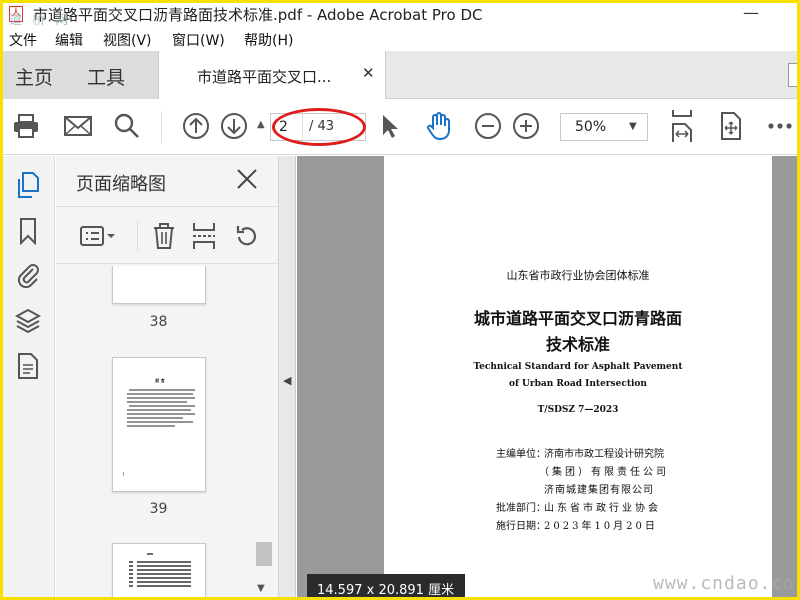  What do you see at coordinates (792, 75) in the screenshot?
I see `panel-edge` at bounding box center [792, 75].